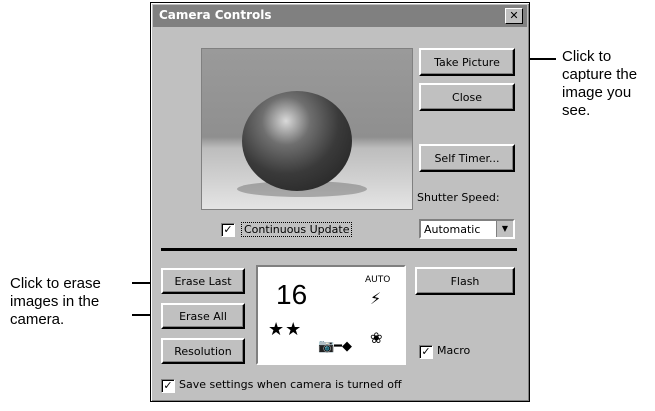 The height and width of the screenshot is (411, 655). I want to click on resolution-button: Resolution, so click(203, 351).